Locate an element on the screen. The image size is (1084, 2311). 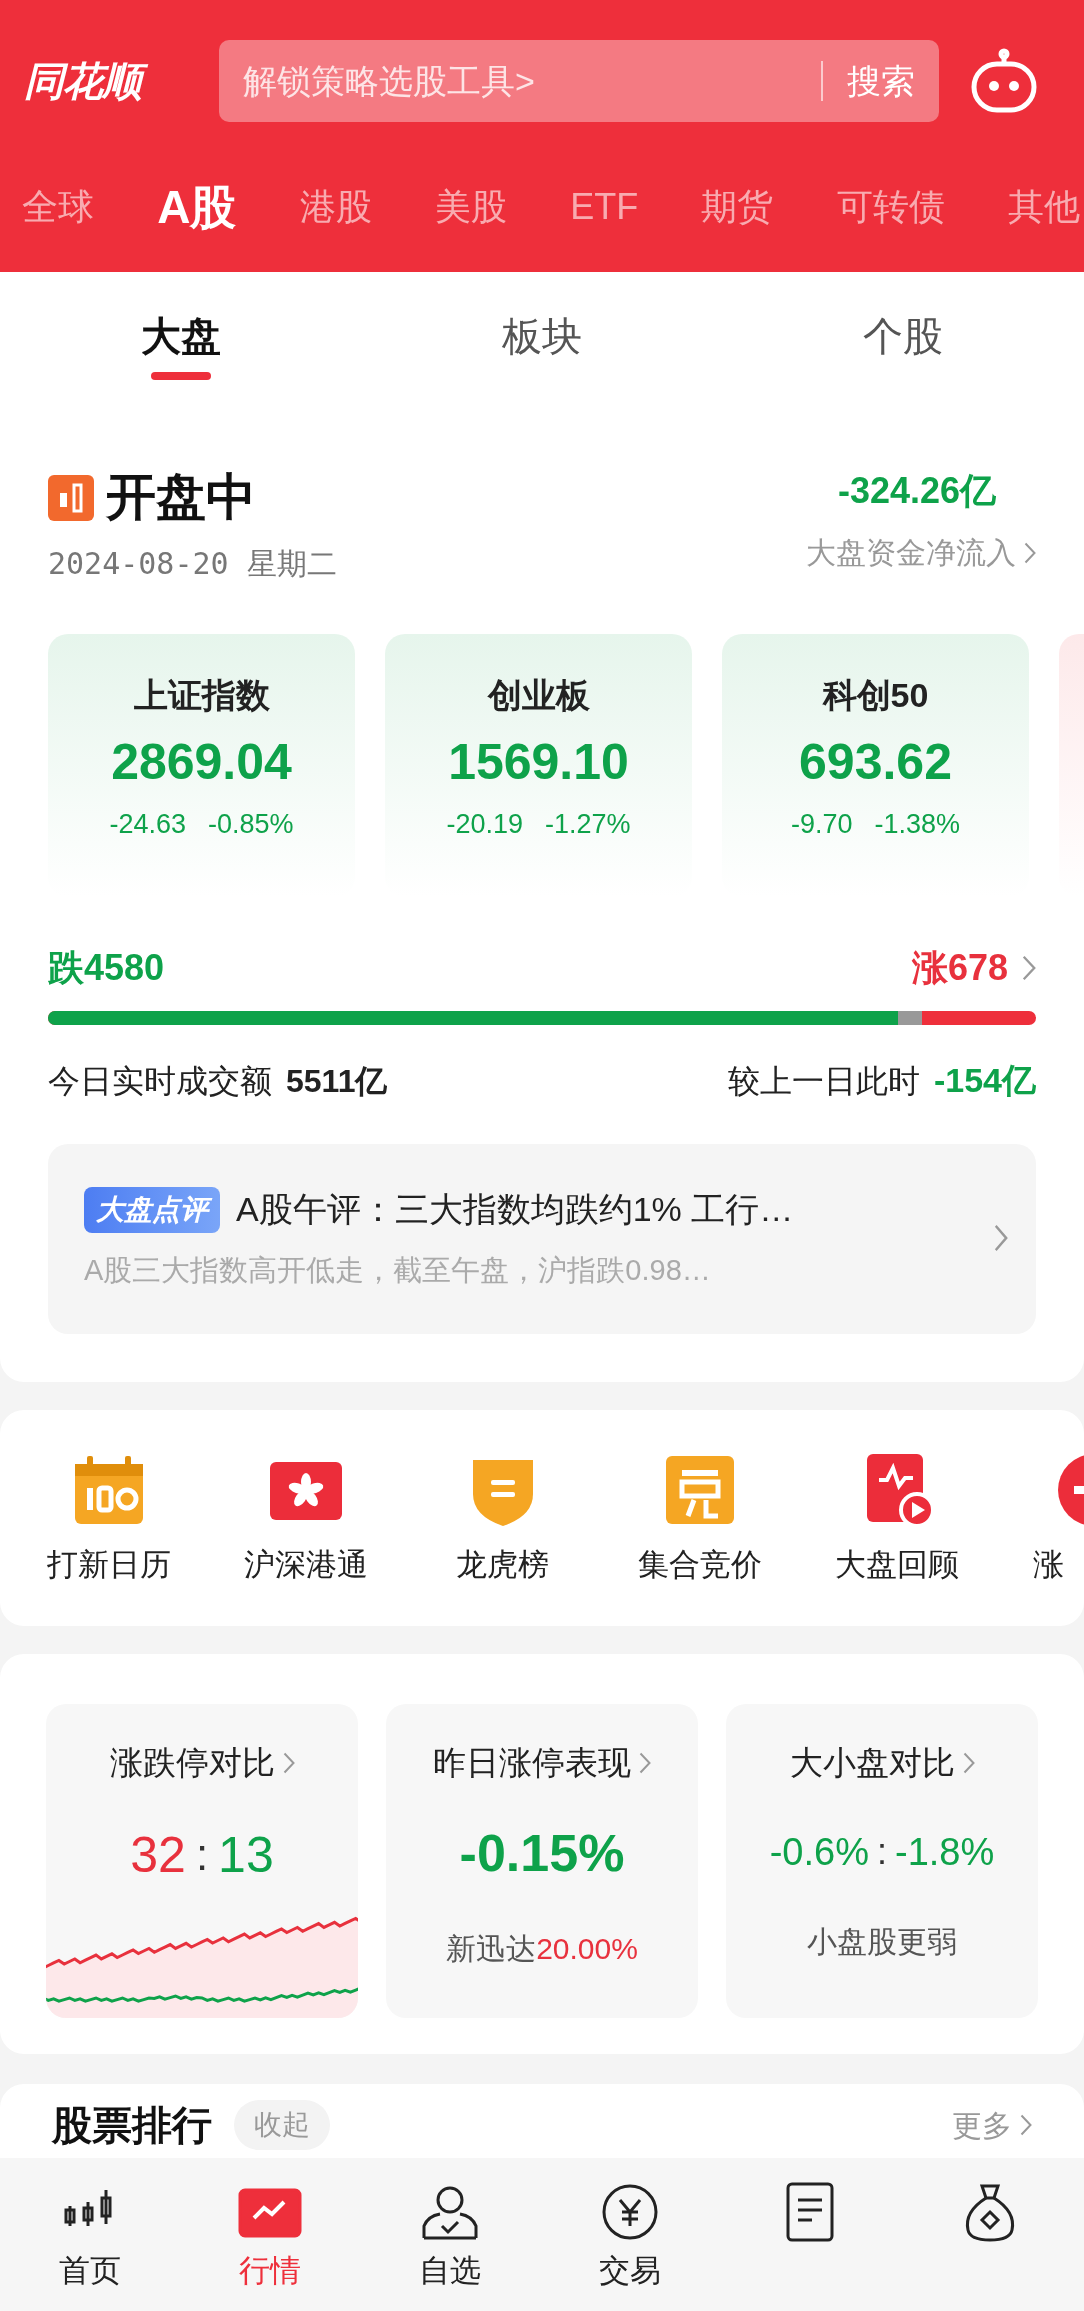
index-value: 1569.10 is located at coordinates (538, 762).